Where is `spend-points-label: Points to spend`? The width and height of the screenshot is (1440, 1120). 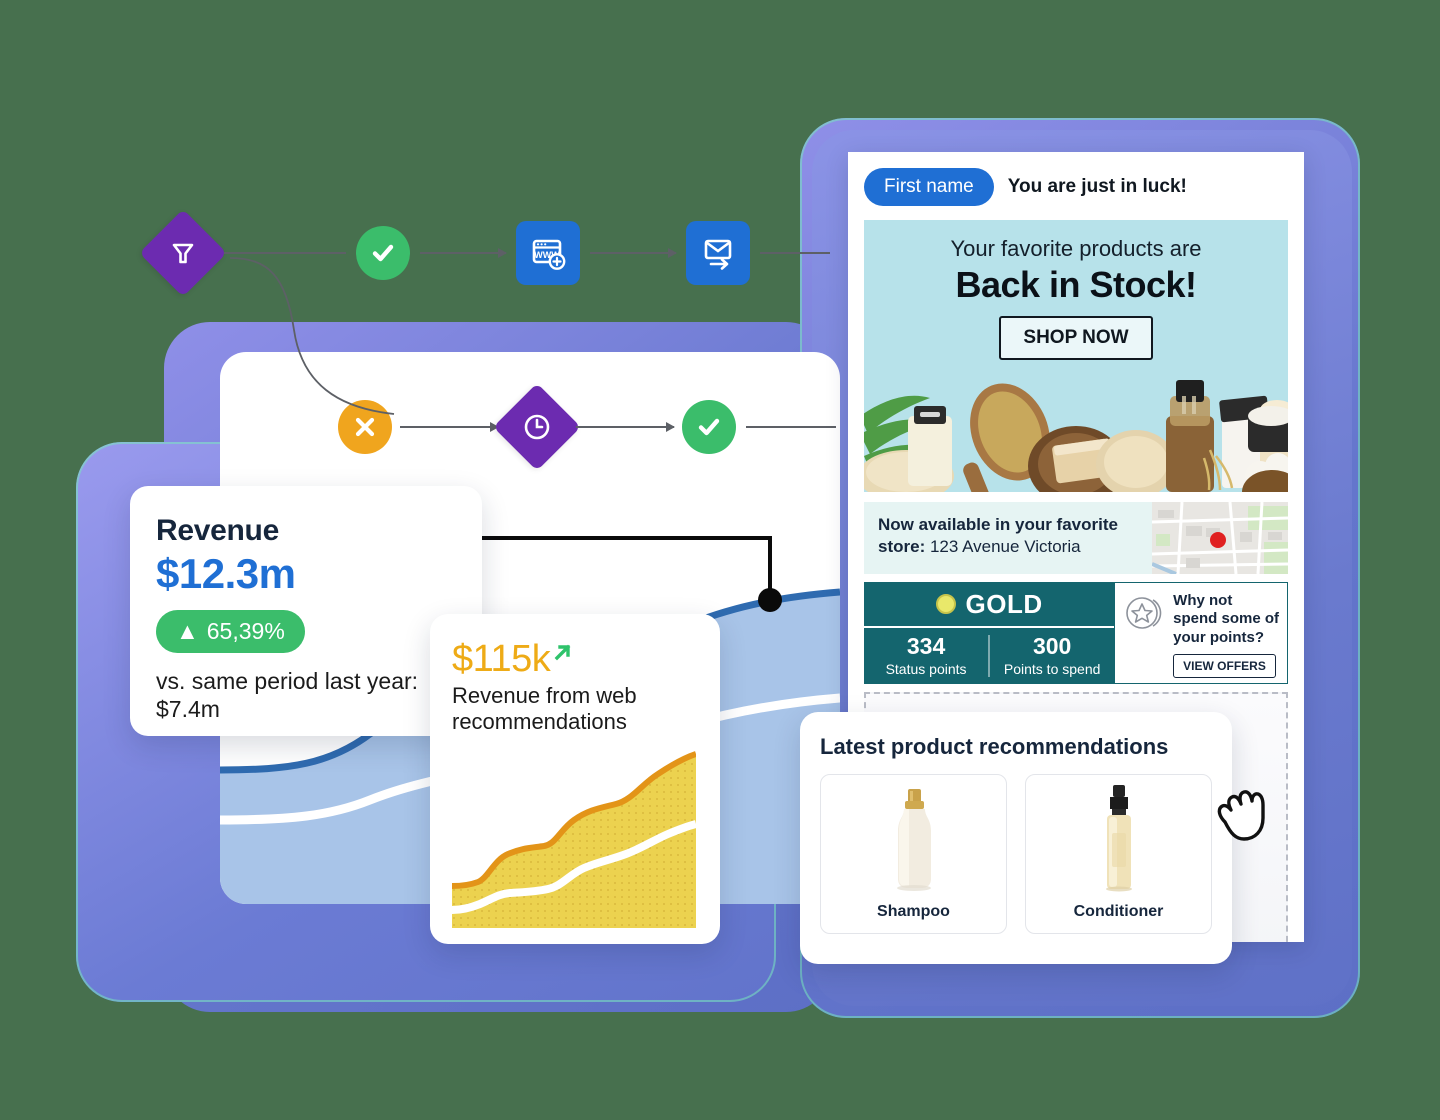 spend-points-label: Points to spend is located at coordinates (1052, 669).